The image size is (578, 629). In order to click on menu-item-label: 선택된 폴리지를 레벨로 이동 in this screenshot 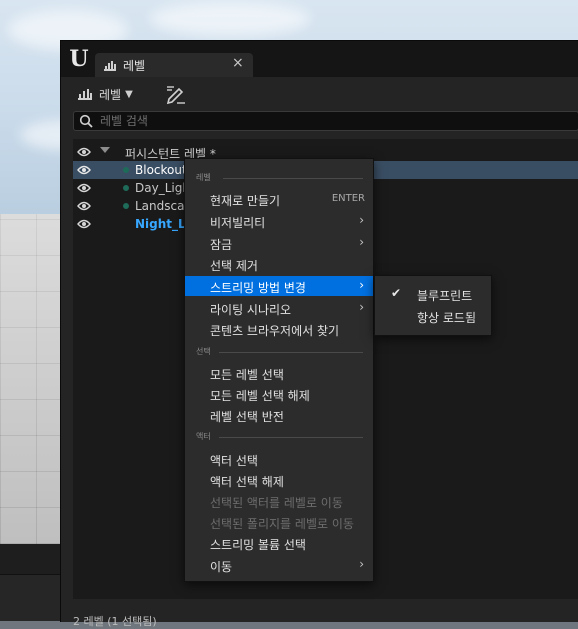, I will do `click(282, 524)`.